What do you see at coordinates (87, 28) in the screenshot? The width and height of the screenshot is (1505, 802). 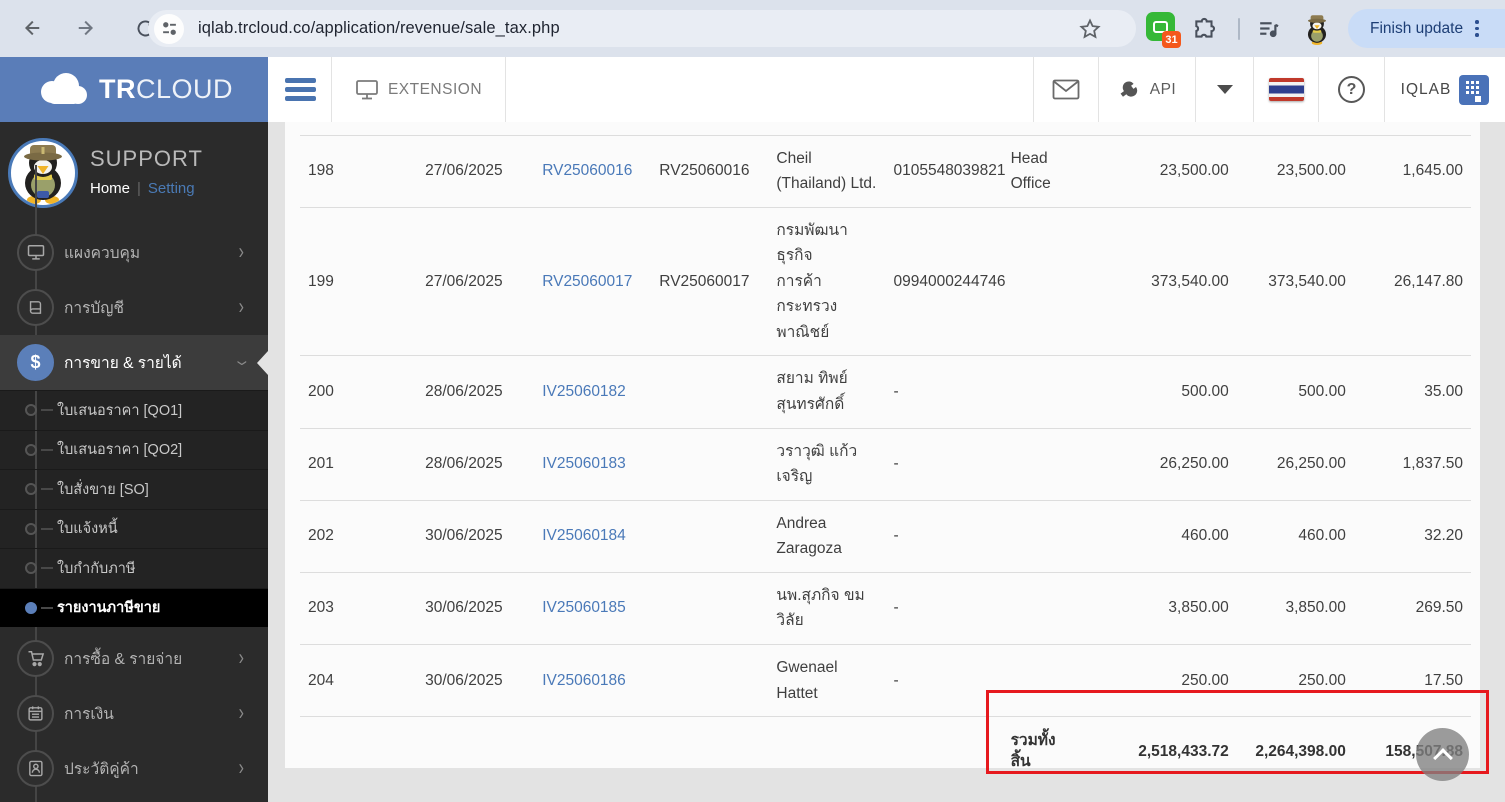 I see `browser-forward-button` at bounding box center [87, 28].